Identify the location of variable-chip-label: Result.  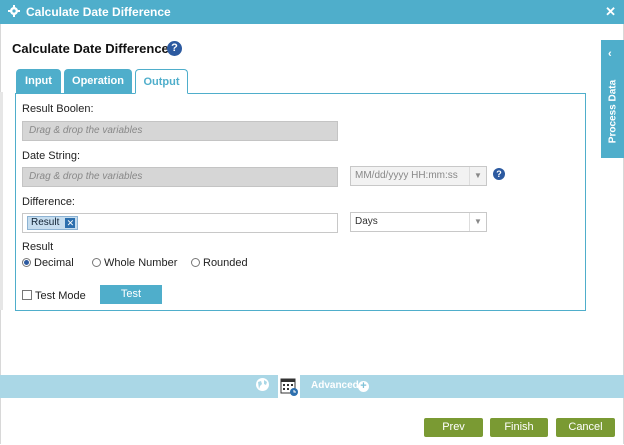
(45, 222).